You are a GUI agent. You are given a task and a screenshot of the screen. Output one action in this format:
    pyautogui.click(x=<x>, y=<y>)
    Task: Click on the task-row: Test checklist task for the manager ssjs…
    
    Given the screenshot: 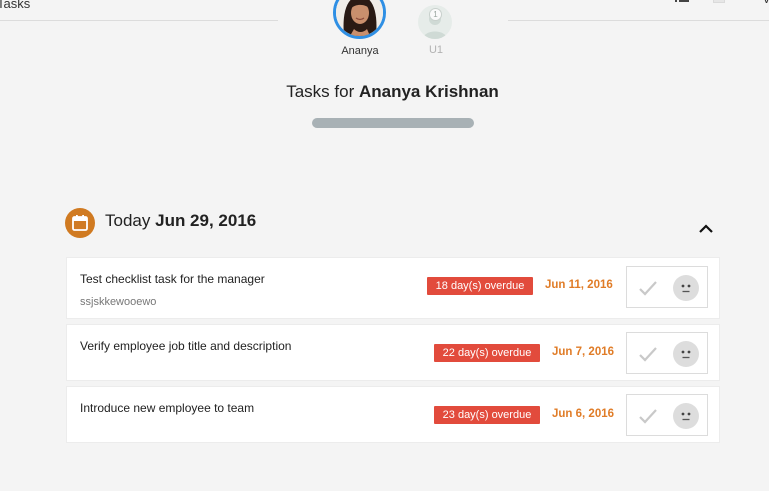 What is the action you would take?
    pyautogui.click(x=393, y=288)
    